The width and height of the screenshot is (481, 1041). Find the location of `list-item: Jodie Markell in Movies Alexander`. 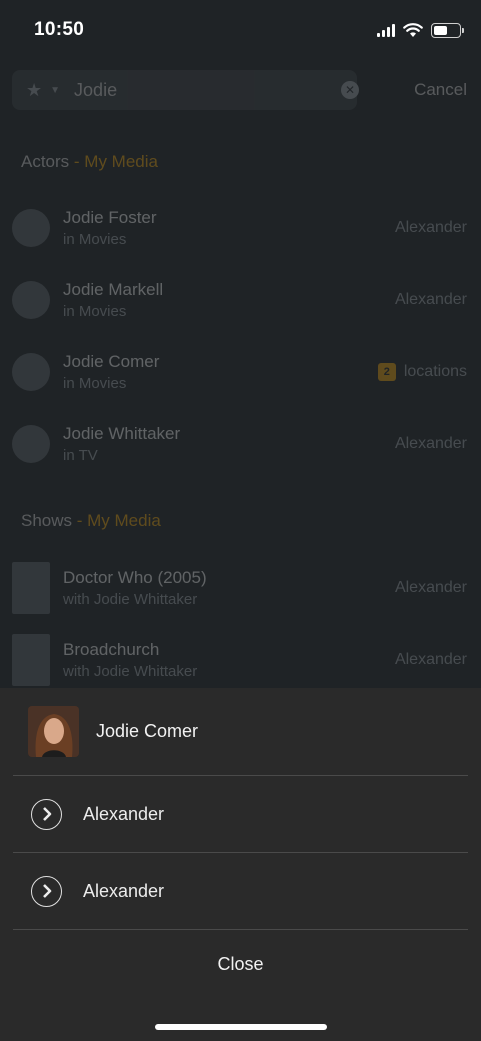

list-item: Jodie Markell in Movies Alexander is located at coordinates (239, 300).